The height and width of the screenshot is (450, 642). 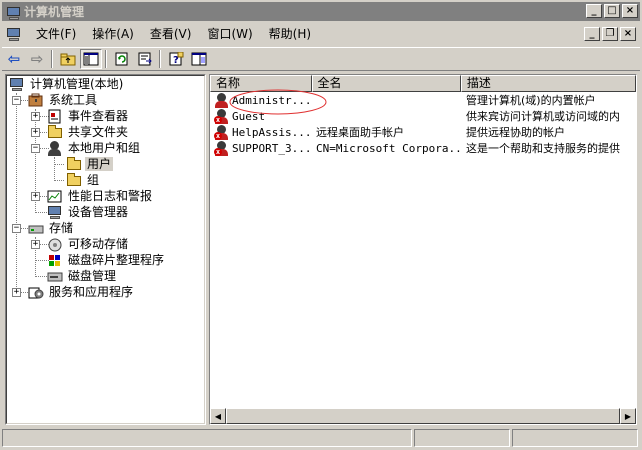 What do you see at coordinates (610, 34) in the screenshot?
I see `mdi-restore-button: ❐` at bounding box center [610, 34].